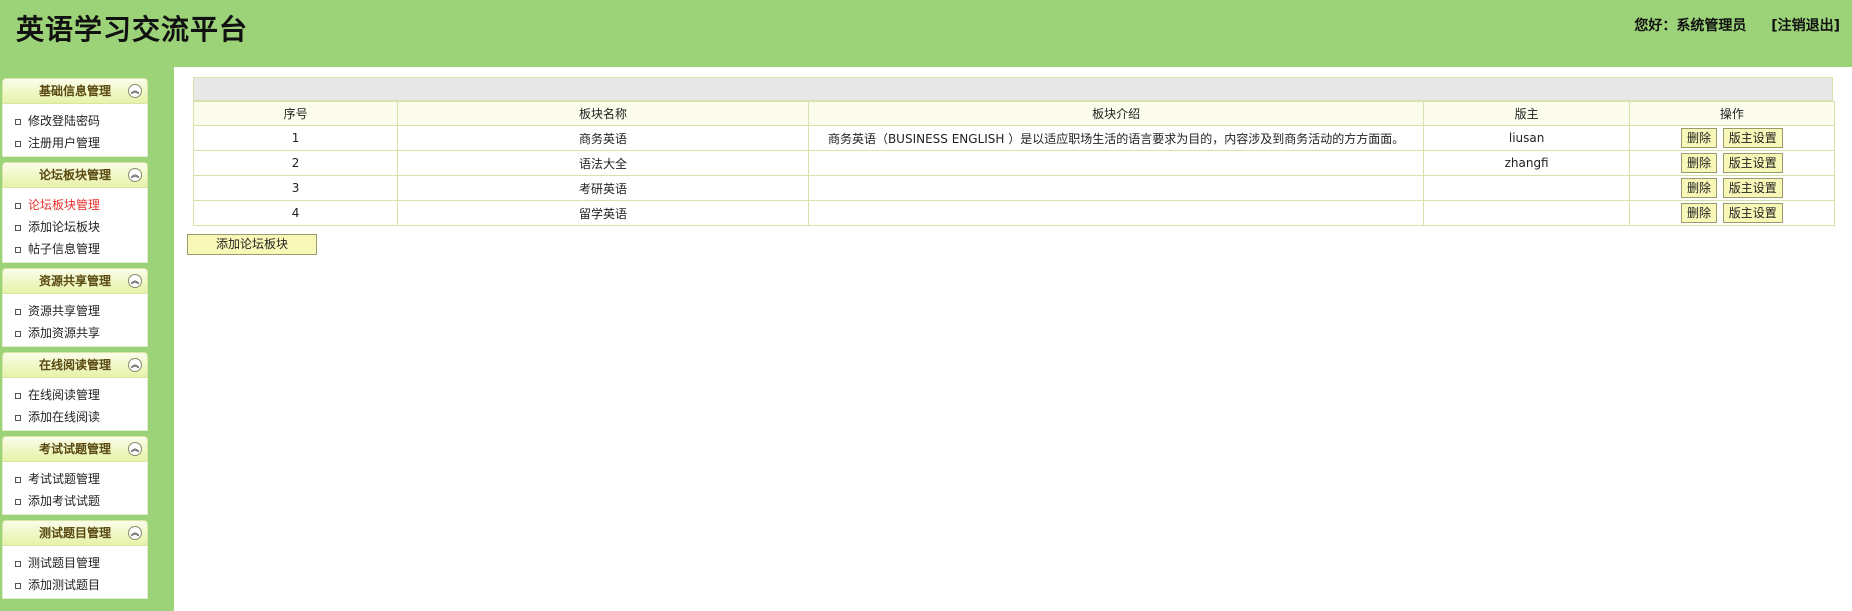  I want to click on menu-group-header: 在线阅读管理 ︽, so click(75, 365).